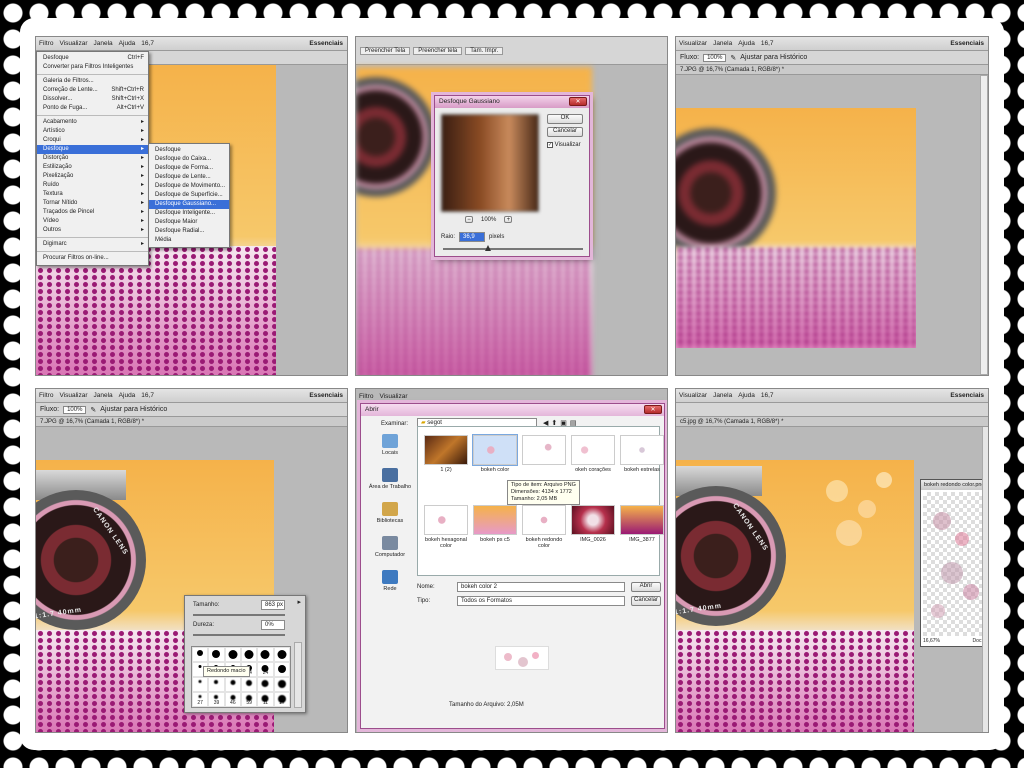 Image resolution: width=1024 pixels, height=768 pixels. I want to click on place-3: Computador, so click(390, 547).